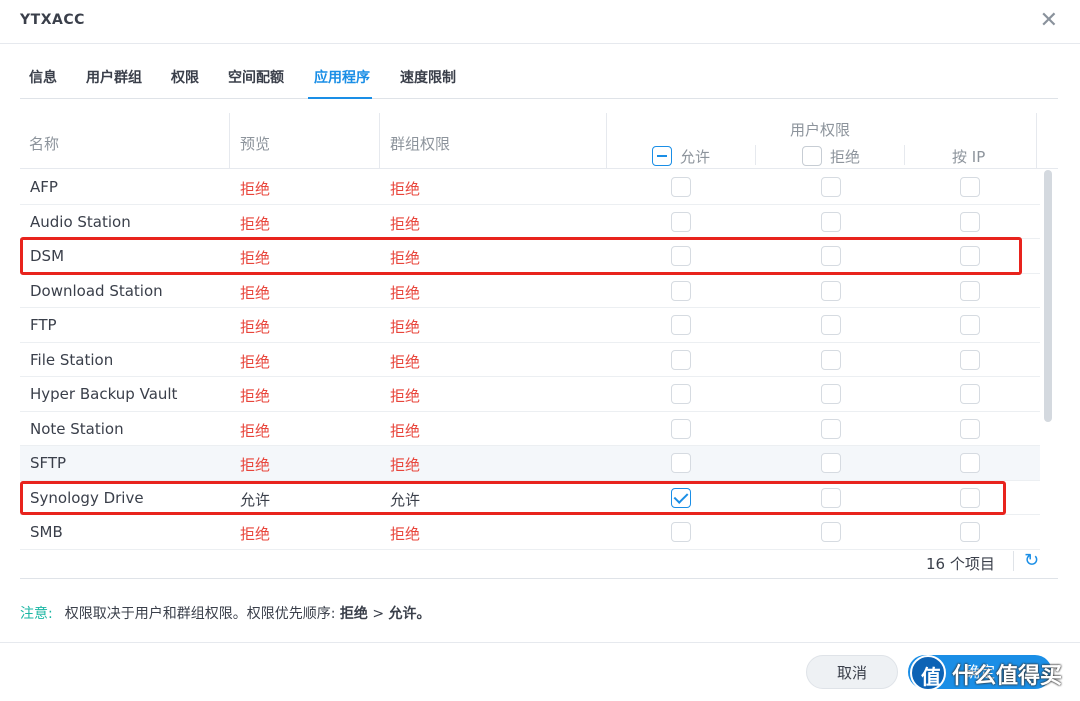 Image resolution: width=1080 pixels, height=701 pixels. Describe the element at coordinates (255, 143) in the screenshot. I see `header-preview: 预览` at that location.